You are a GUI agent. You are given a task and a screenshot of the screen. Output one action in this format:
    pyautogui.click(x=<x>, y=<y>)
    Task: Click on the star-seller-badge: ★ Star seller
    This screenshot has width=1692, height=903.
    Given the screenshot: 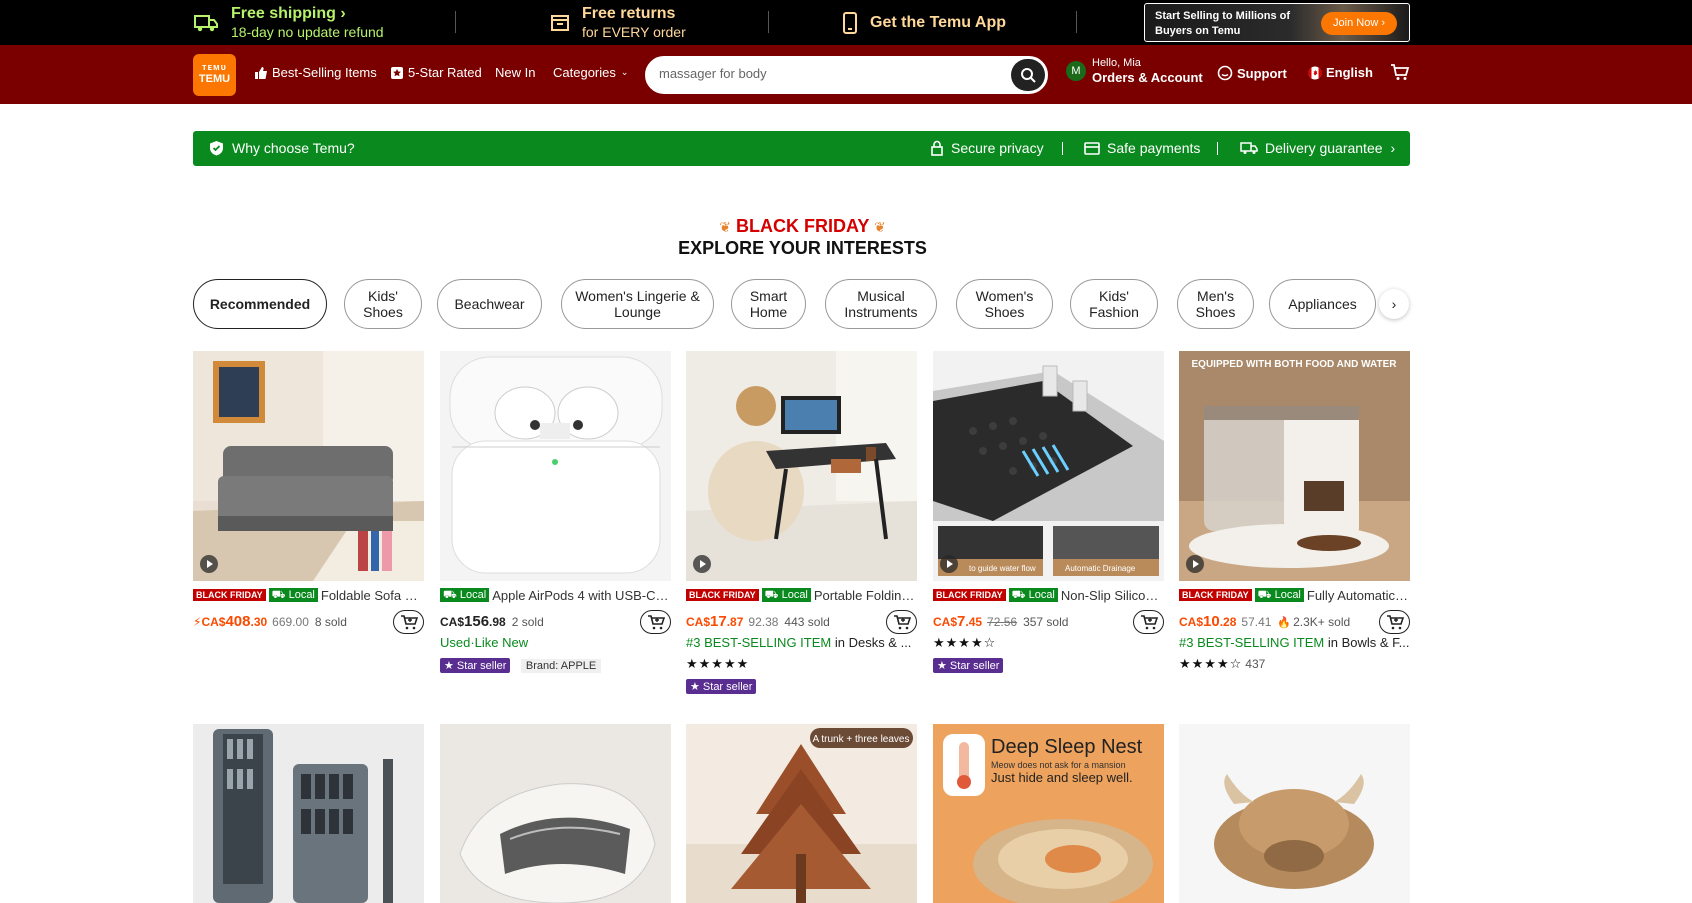 What is the action you would take?
    pyautogui.click(x=475, y=665)
    